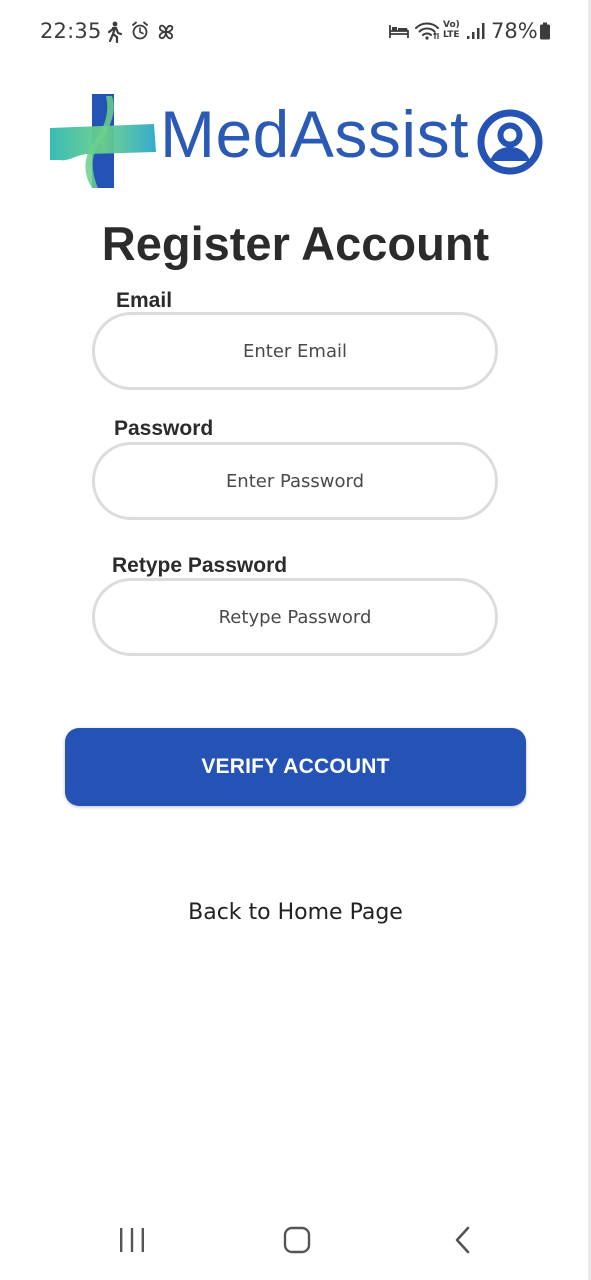 The height and width of the screenshot is (1280, 591). I want to click on verify-account-button: VERIFY ACCOUNT, so click(295, 767).